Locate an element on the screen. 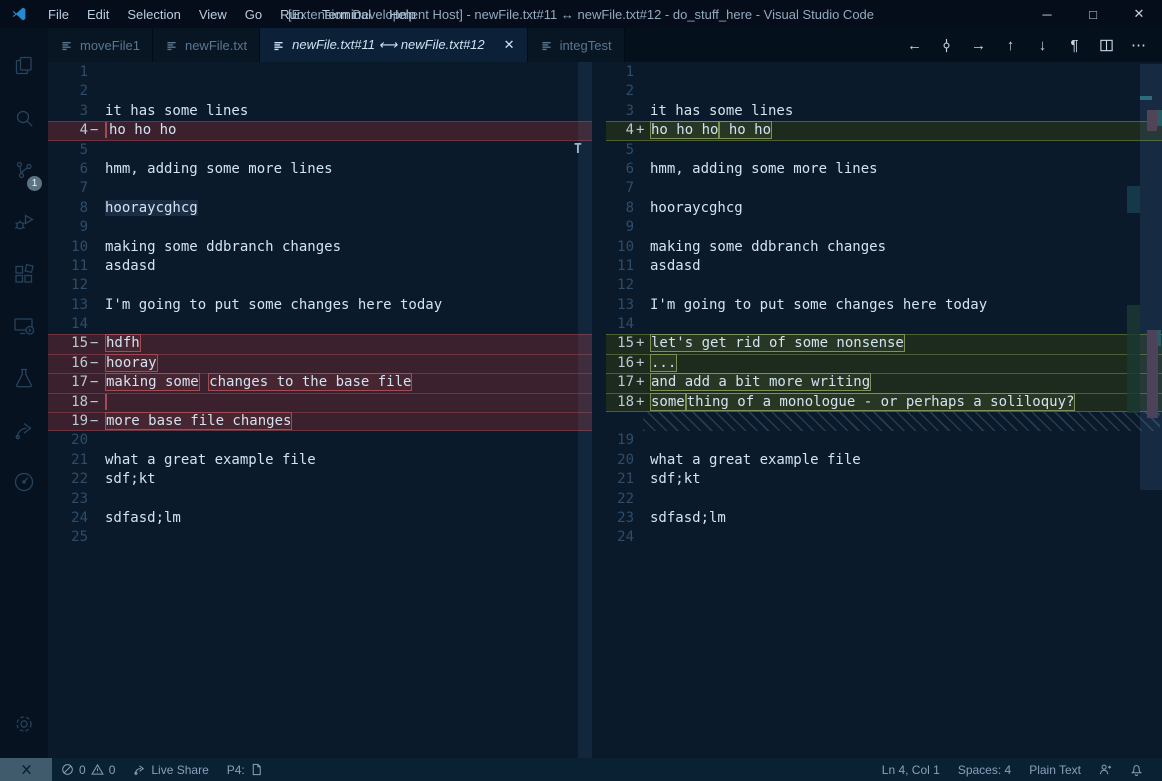  code-line: 4− ho ho ho is located at coordinates (320, 131).